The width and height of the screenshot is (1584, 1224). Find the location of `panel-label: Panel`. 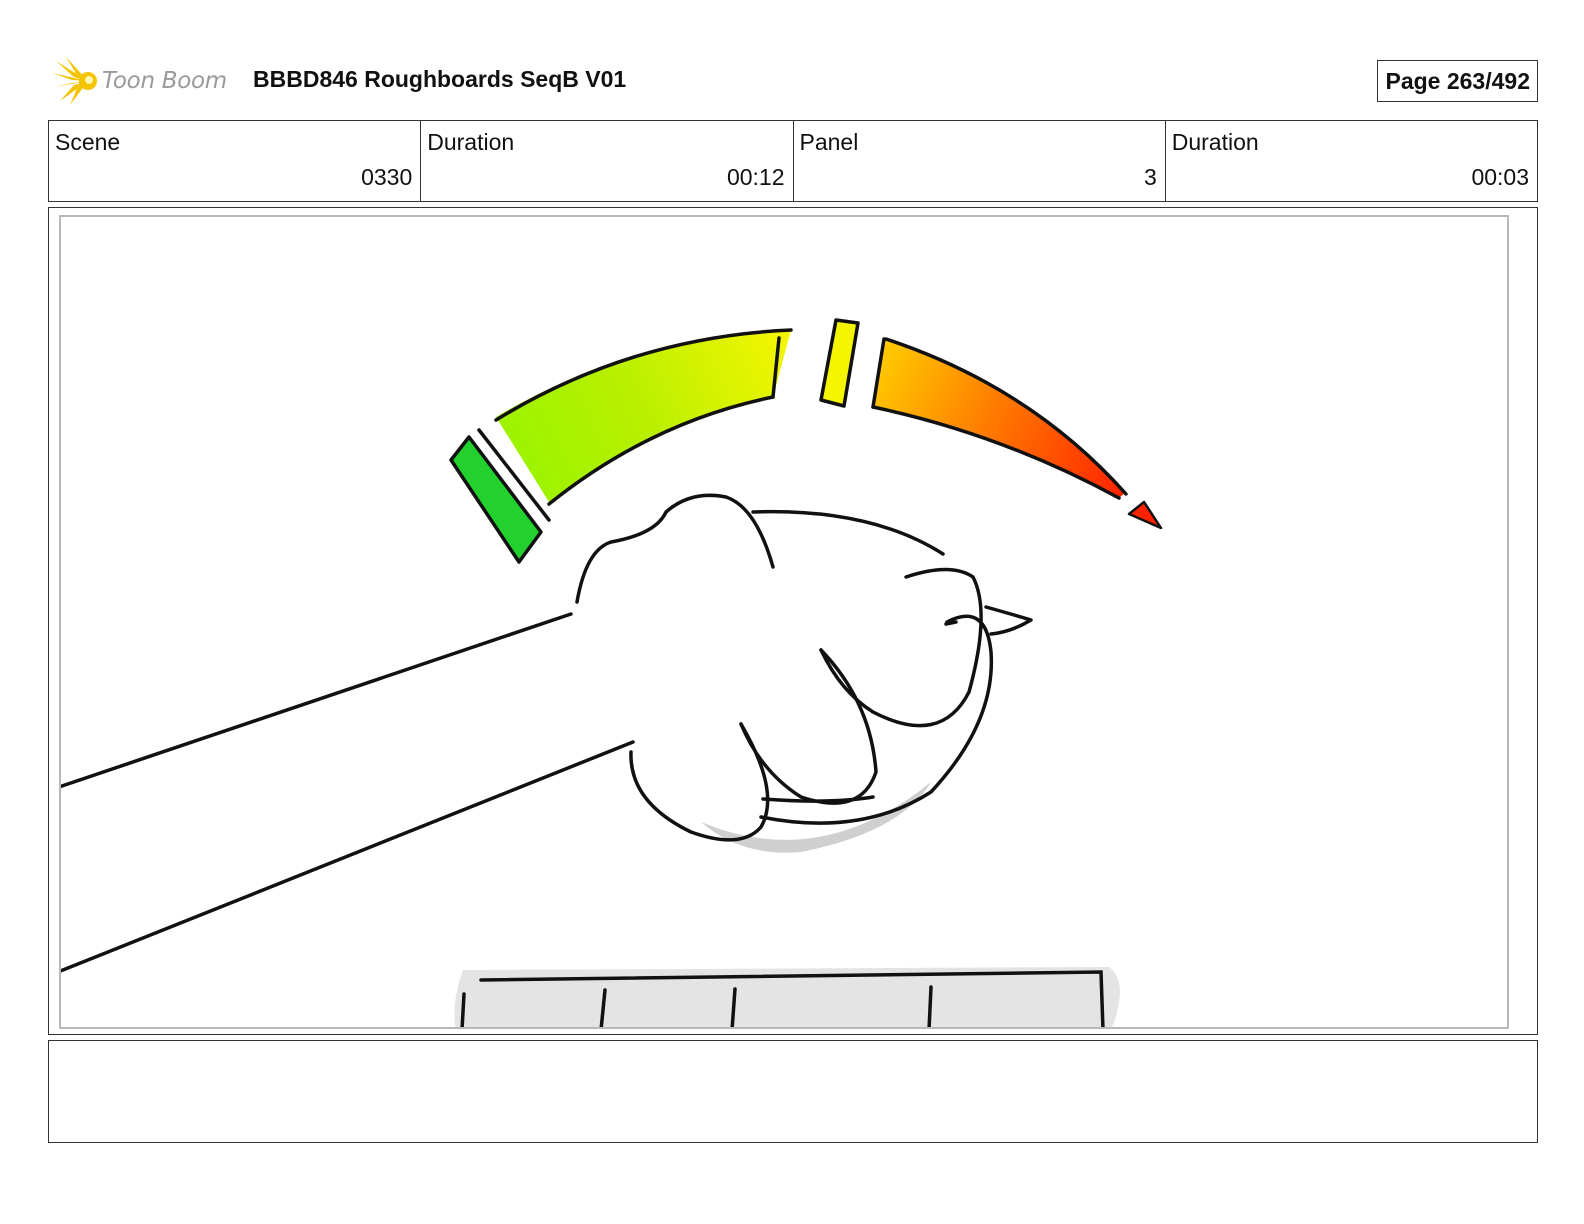

panel-label: Panel is located at coordinates (829, 142).